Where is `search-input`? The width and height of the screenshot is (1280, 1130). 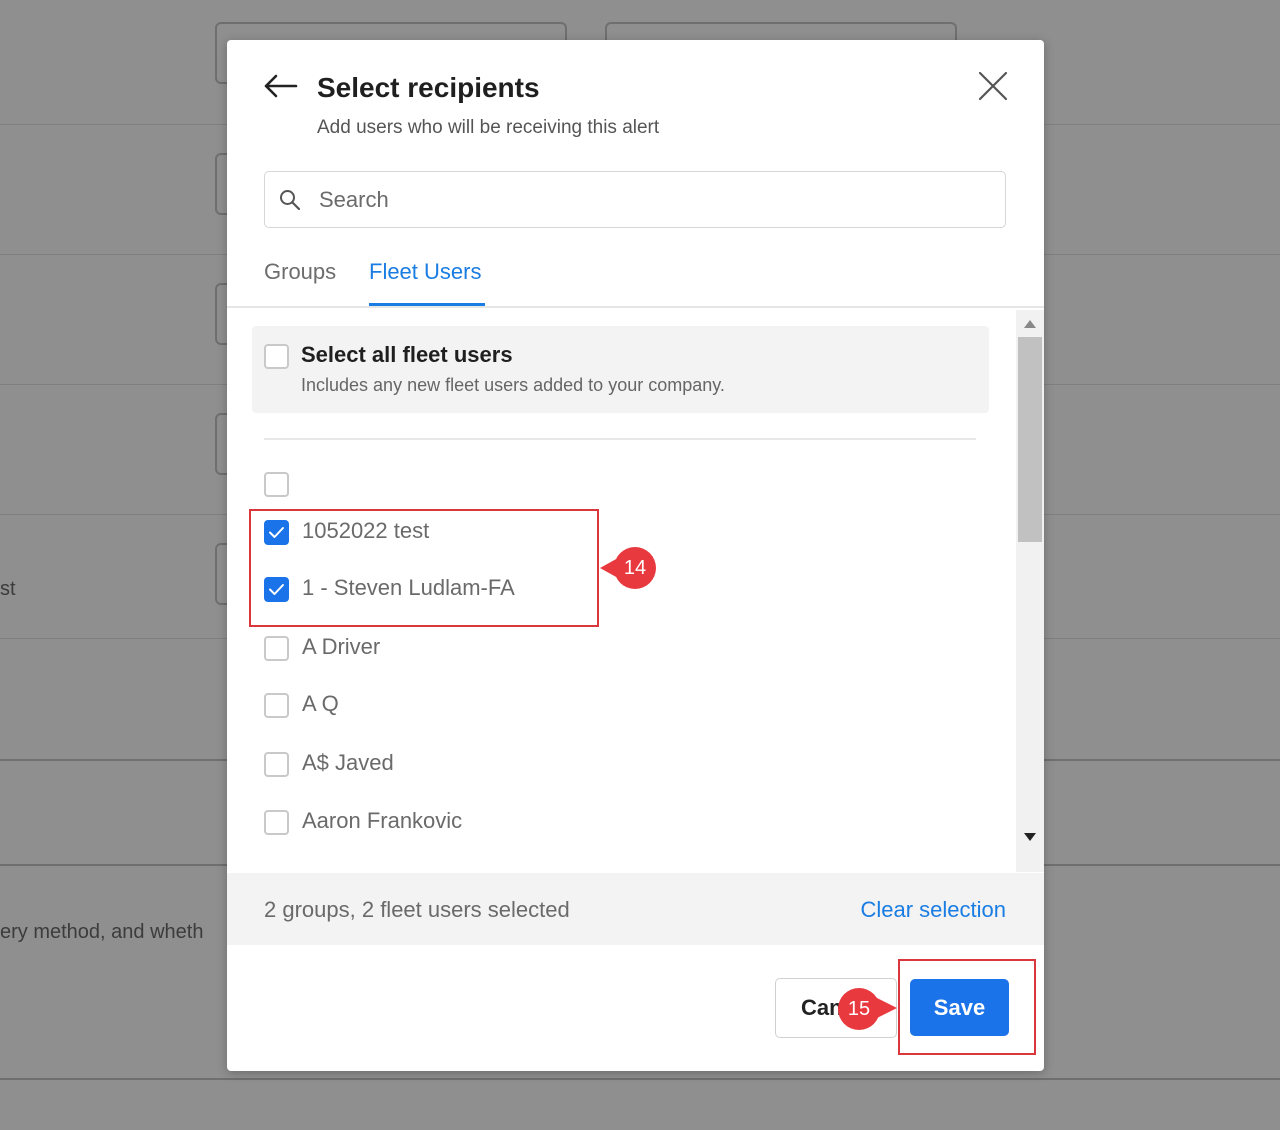 search-input is located at coordinates (654, 200).